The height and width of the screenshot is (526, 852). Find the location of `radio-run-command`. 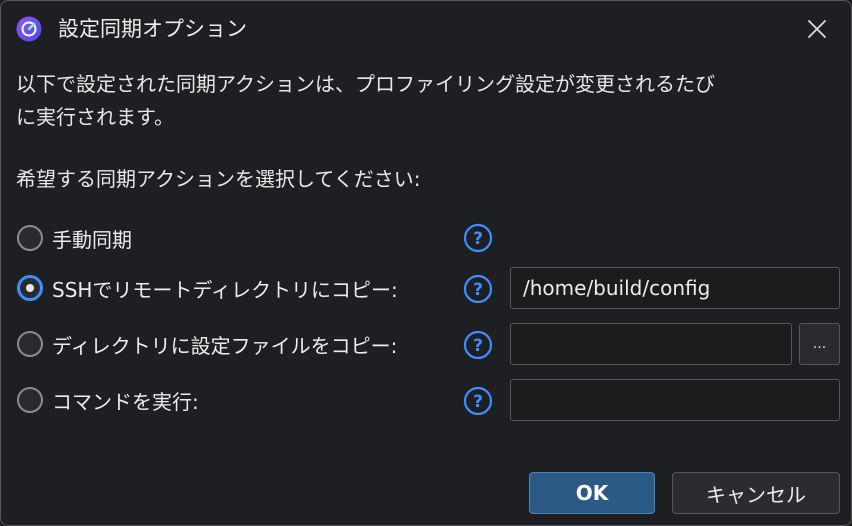

radio-run-command is located at coordinates (30, 400).